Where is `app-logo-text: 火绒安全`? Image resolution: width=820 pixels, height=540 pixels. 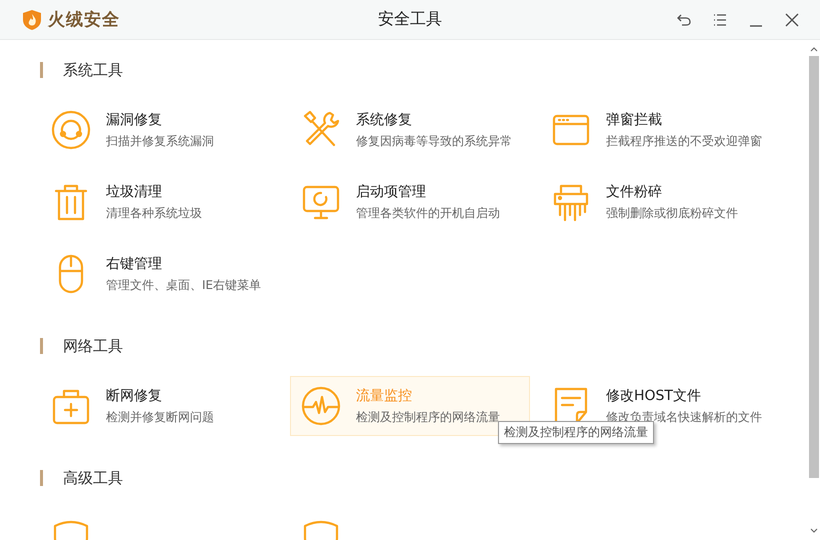
app-logo-text: 火绒安全 is located at coordinates (84, 20).